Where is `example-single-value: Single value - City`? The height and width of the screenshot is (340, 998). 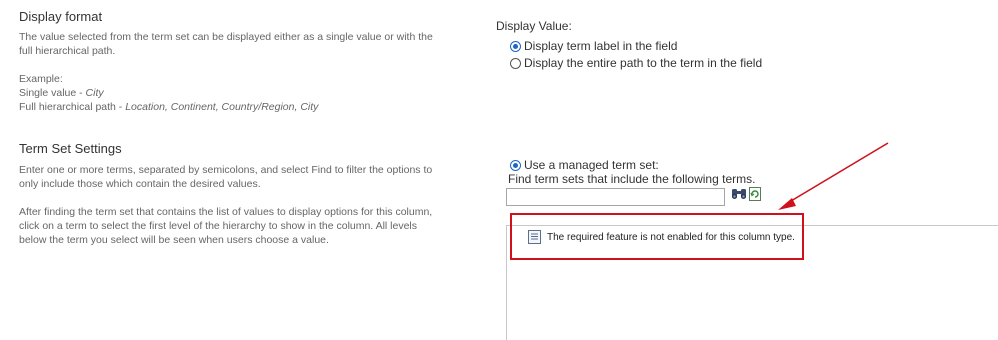 example-single-value: Single value - City is located at coordinates (168, 93).